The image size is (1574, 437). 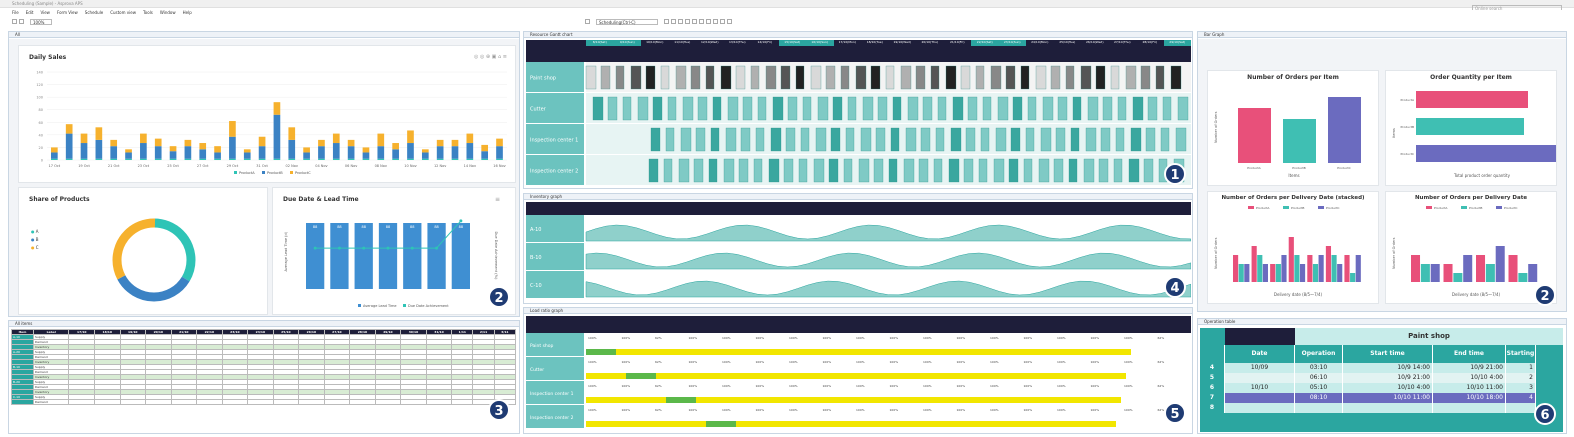 I want to click on gantt-tab: Resource Gantt chart, so click(x=858, y=35).